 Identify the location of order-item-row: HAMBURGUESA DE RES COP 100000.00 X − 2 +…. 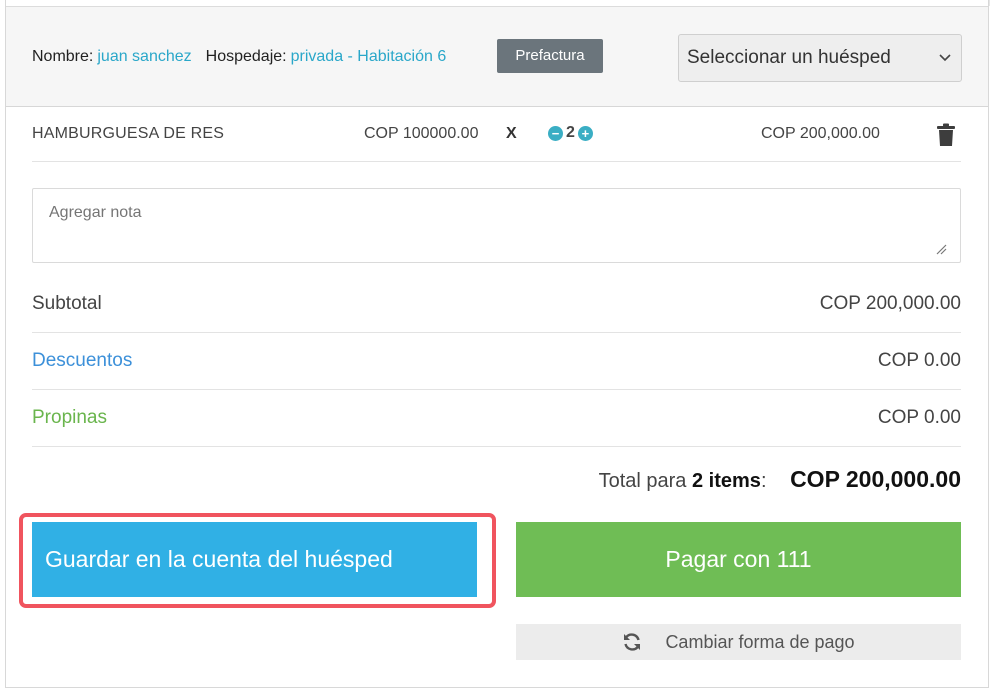
(496, 136).